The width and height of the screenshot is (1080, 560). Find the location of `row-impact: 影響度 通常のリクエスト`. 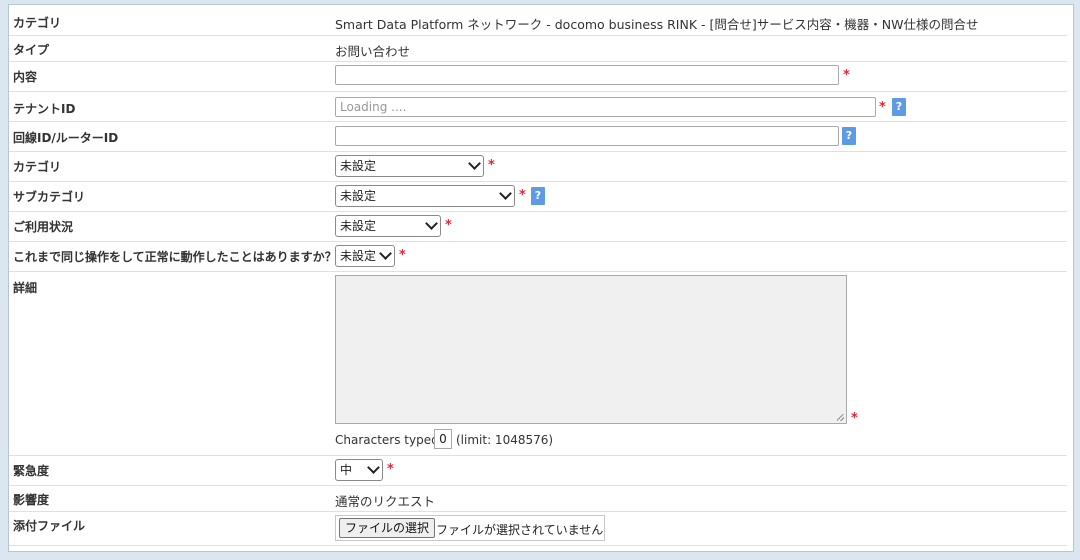

row-impact: 影響度 通常のリクエスト is located at coordinates (538, 498).